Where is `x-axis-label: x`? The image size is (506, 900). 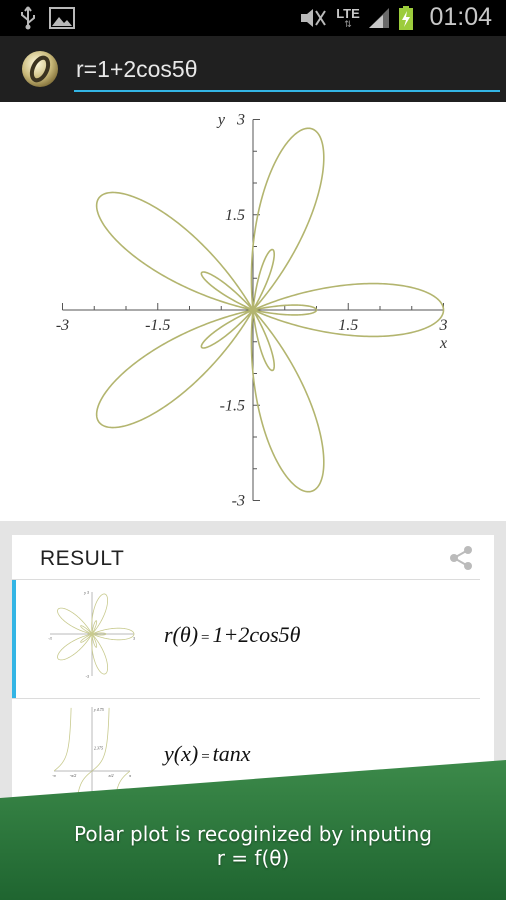 x-axis-label: x is located at coordinates (443, 343).